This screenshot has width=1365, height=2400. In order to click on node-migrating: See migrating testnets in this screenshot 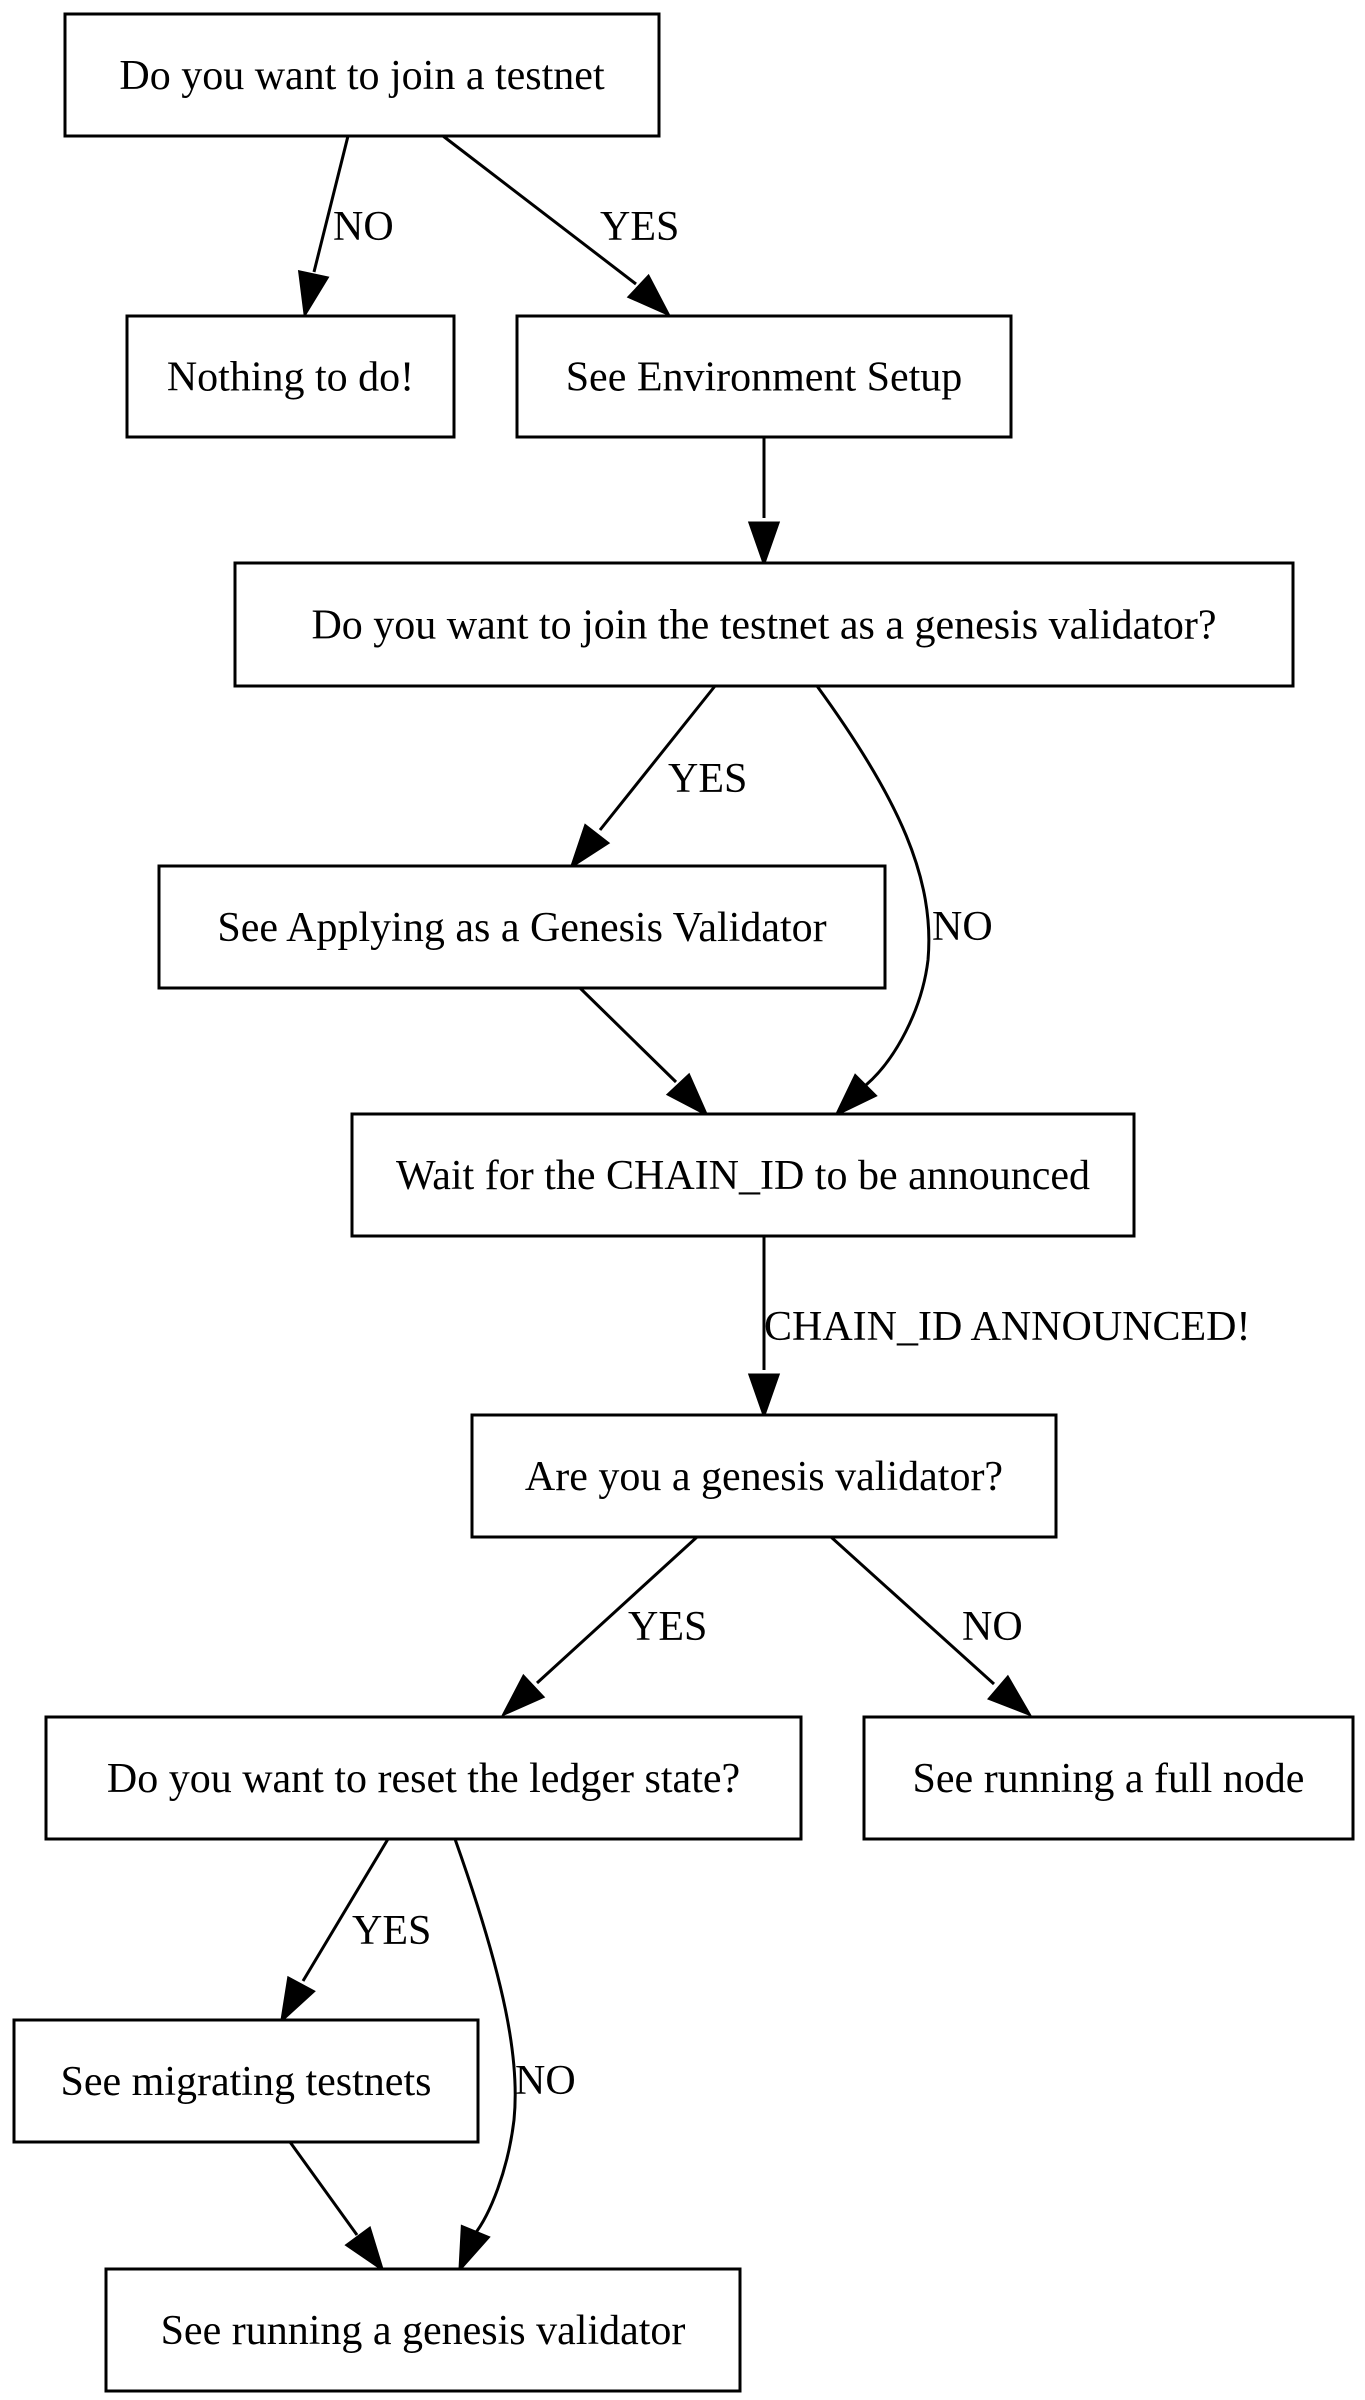, I will do `click(246, 2081)`.